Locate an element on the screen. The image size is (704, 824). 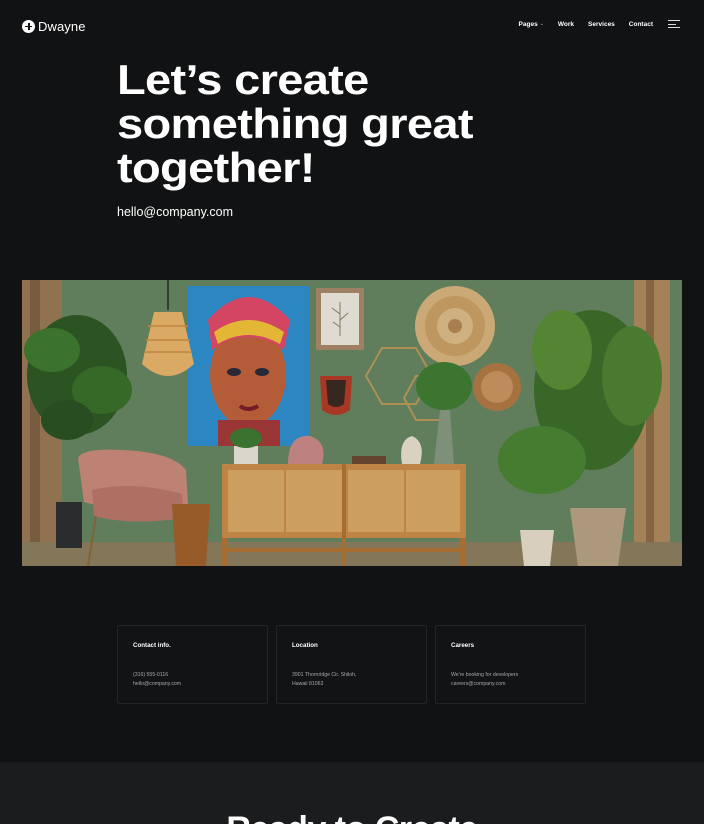
contact-email: hello@company.com is located at coordinates (192, 684).